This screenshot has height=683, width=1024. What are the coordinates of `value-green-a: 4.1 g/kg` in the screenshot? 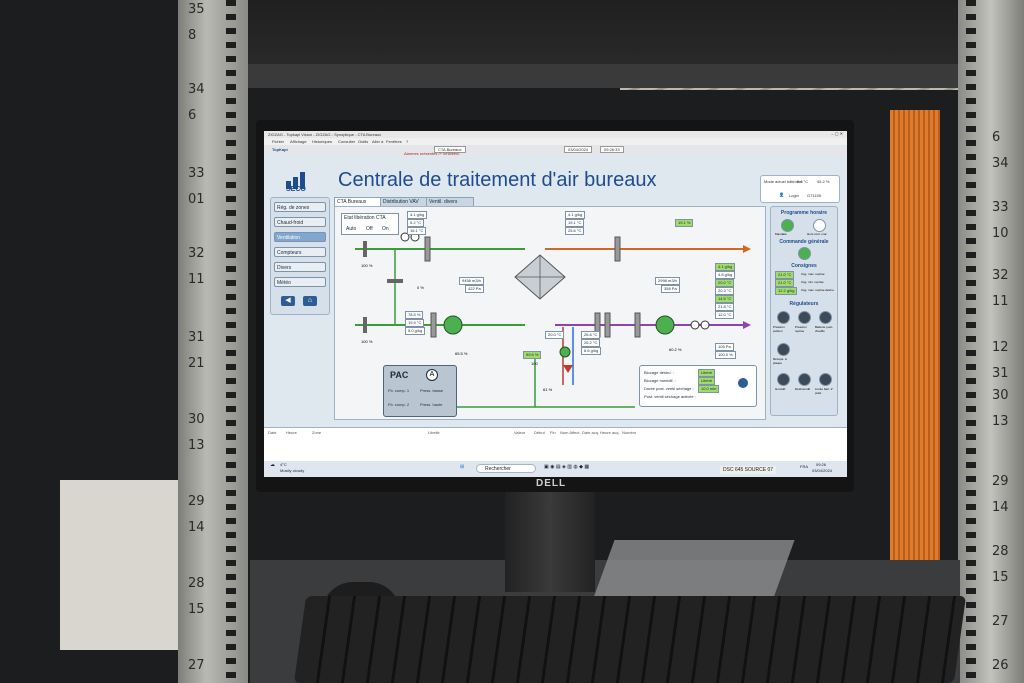 It's located at (725, 267).